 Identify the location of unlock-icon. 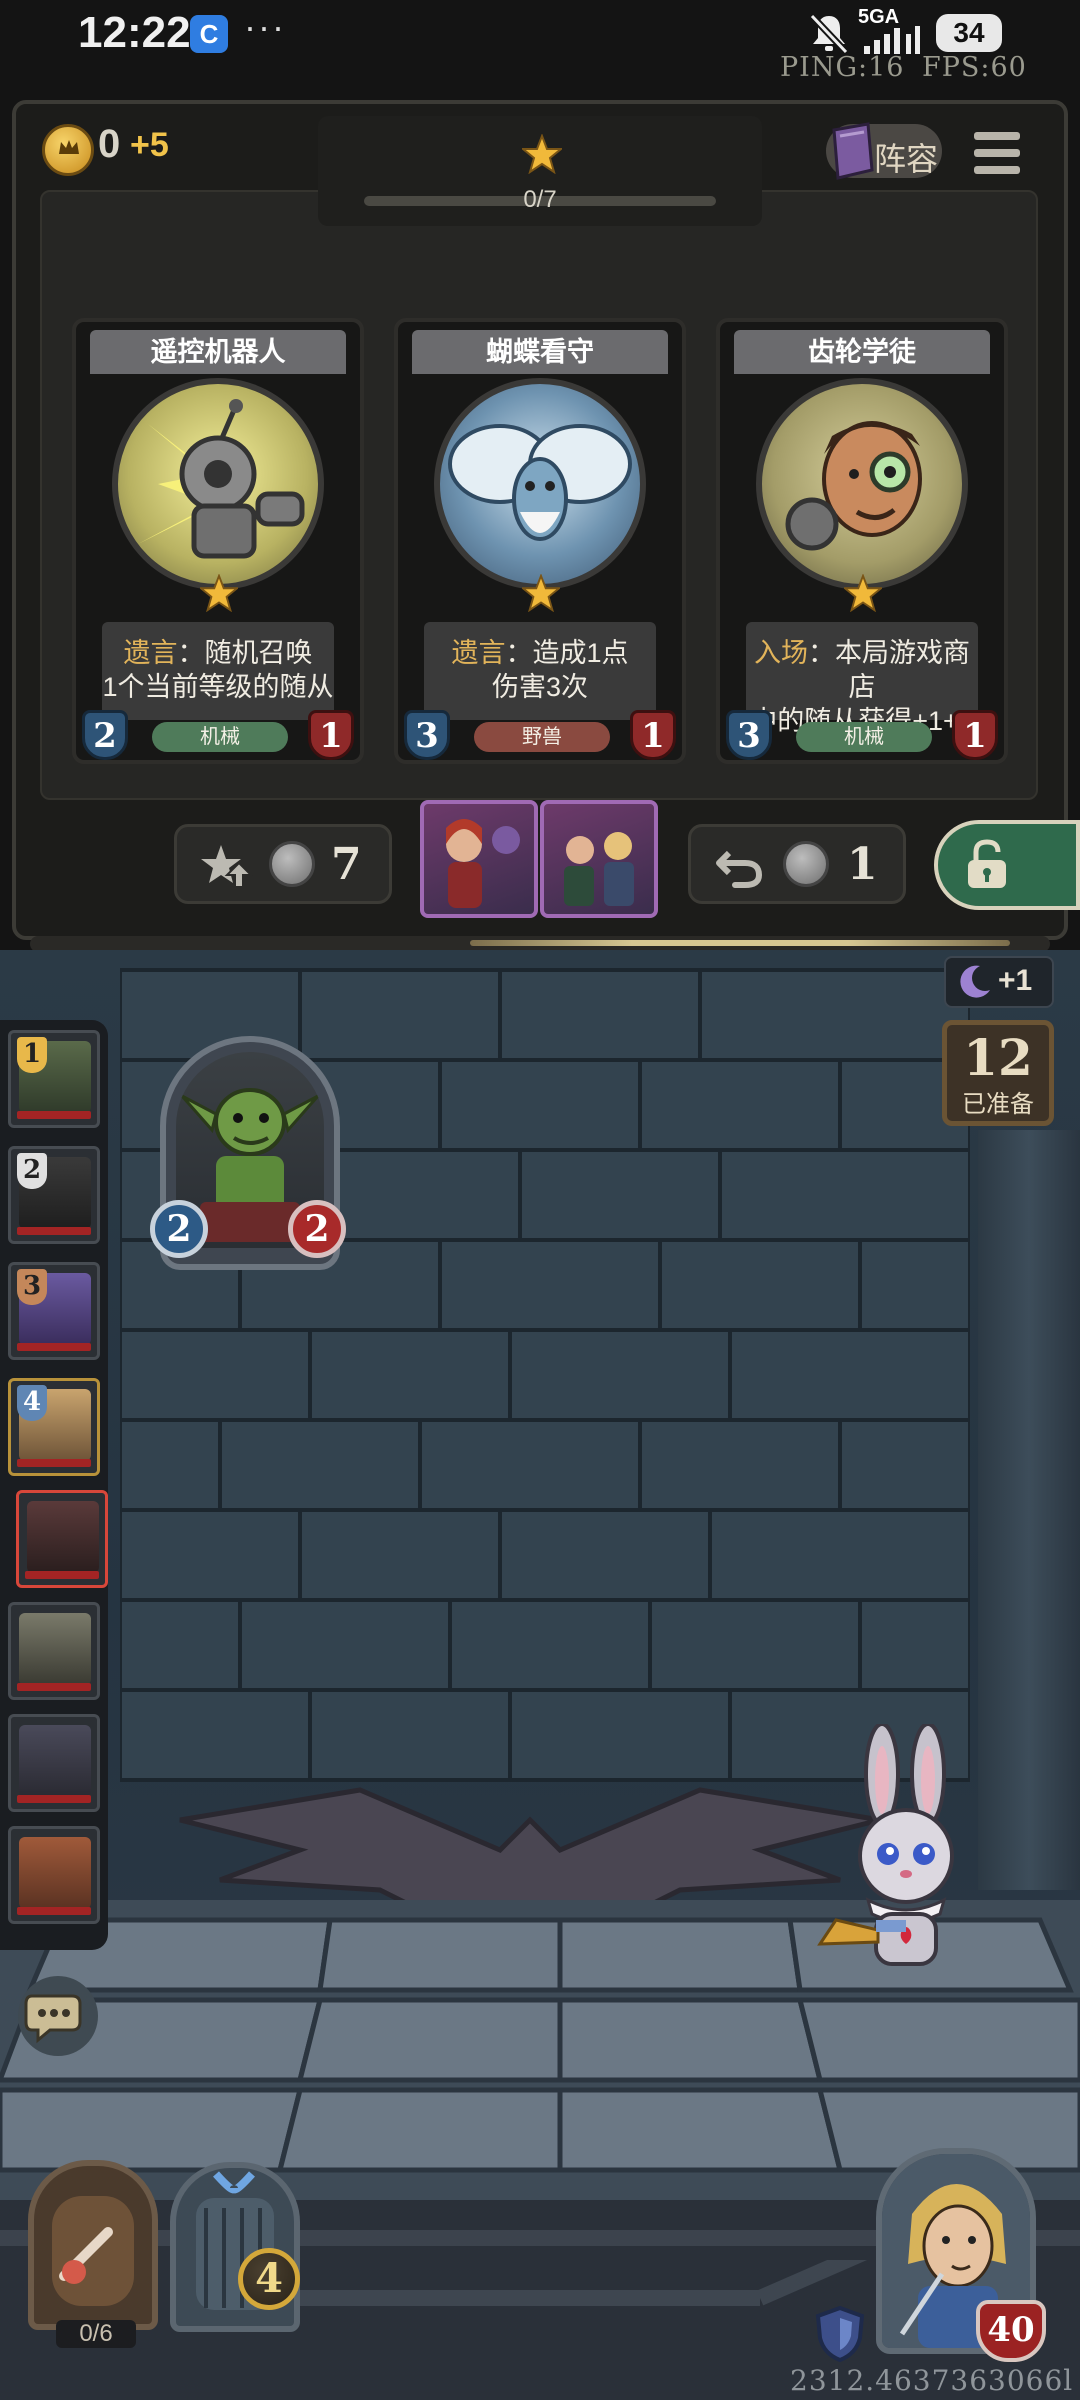
(987, 863).